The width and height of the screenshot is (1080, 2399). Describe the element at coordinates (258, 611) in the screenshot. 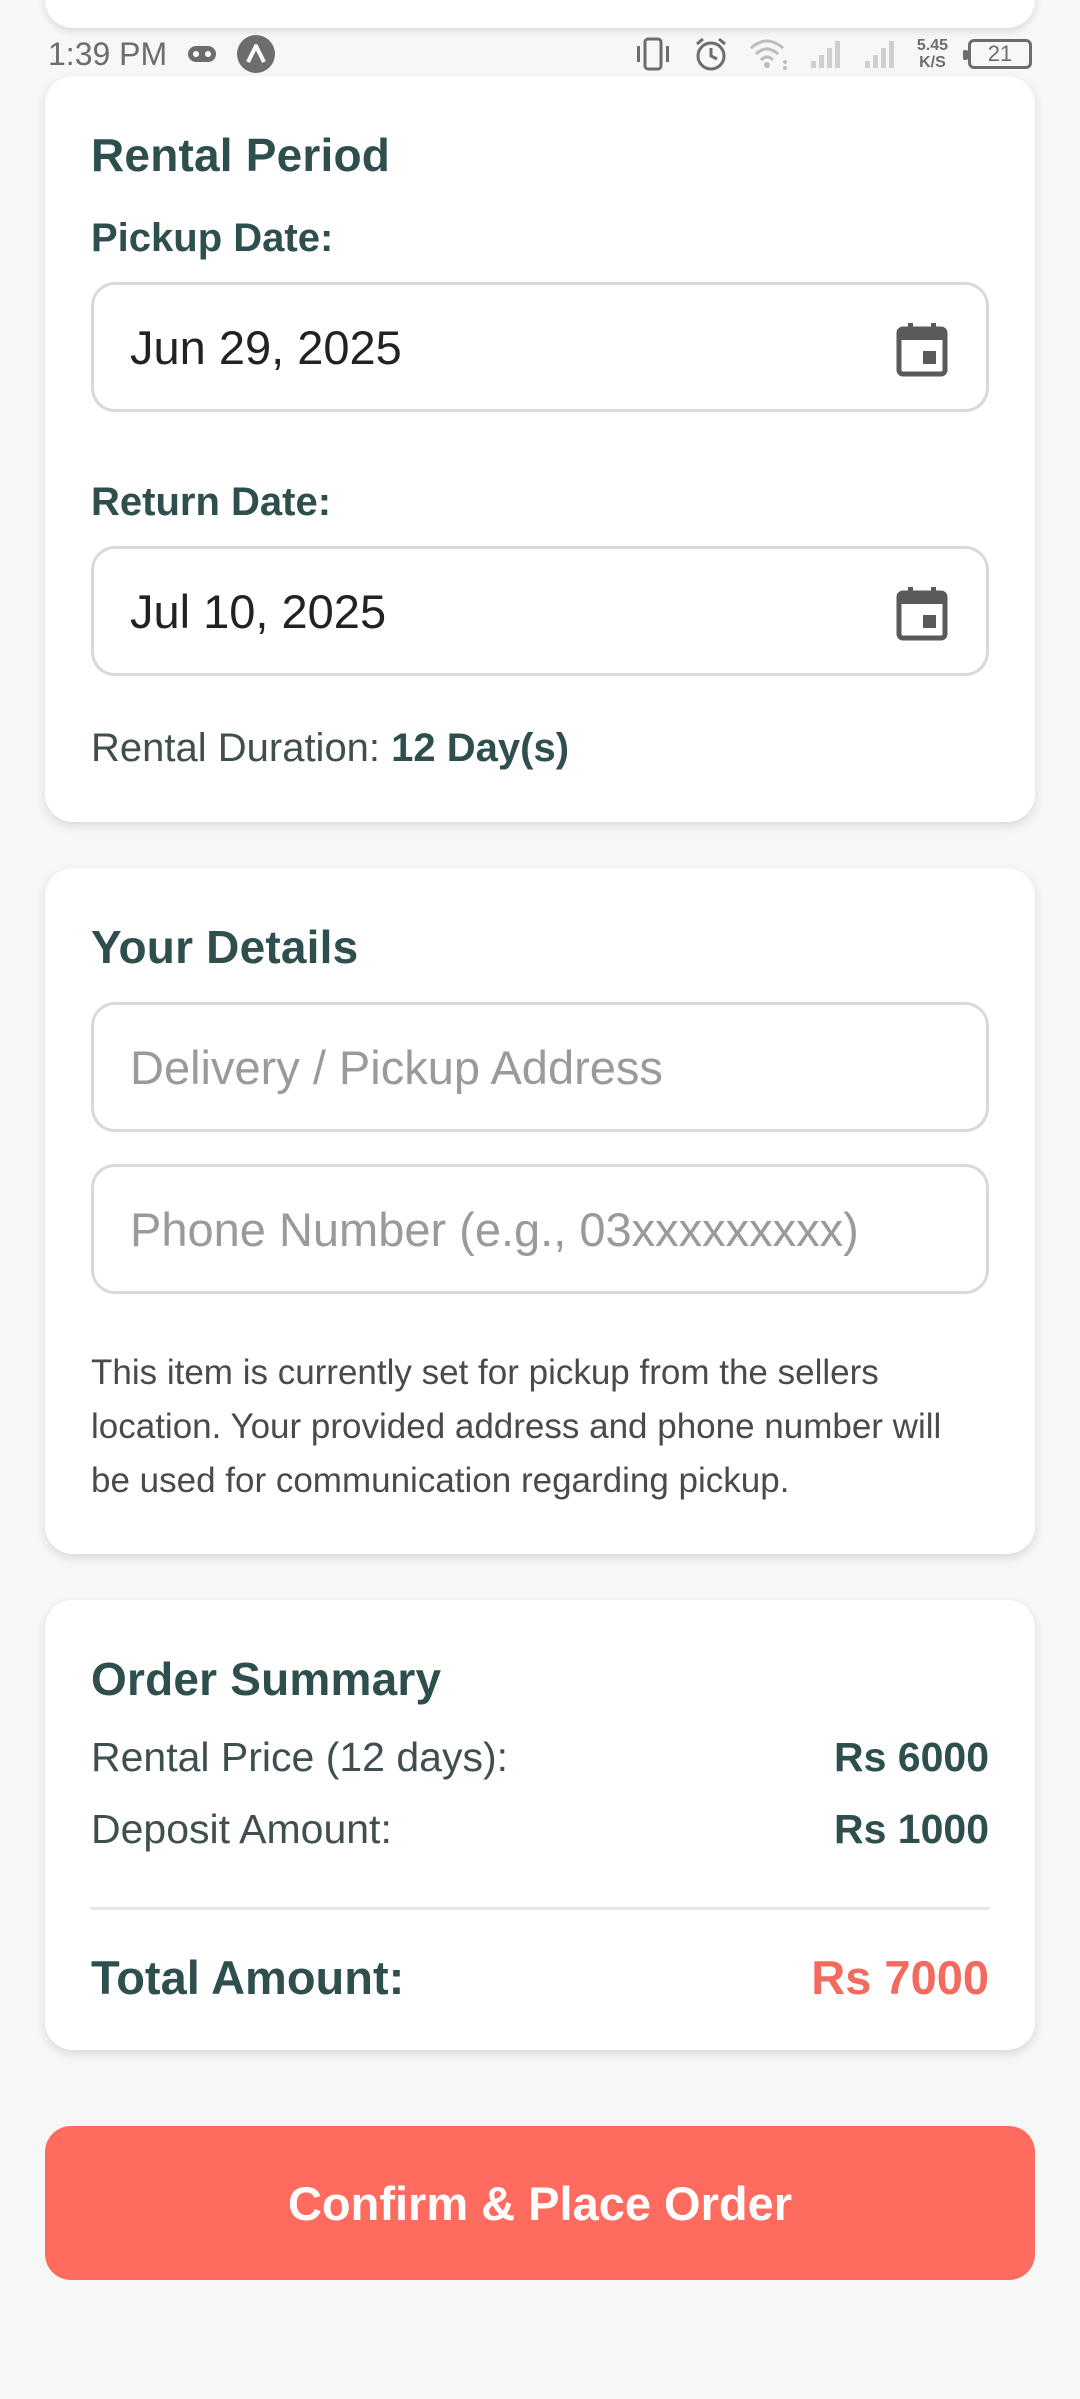

I see `return-date-value: Jul 10, 2025` at that location.